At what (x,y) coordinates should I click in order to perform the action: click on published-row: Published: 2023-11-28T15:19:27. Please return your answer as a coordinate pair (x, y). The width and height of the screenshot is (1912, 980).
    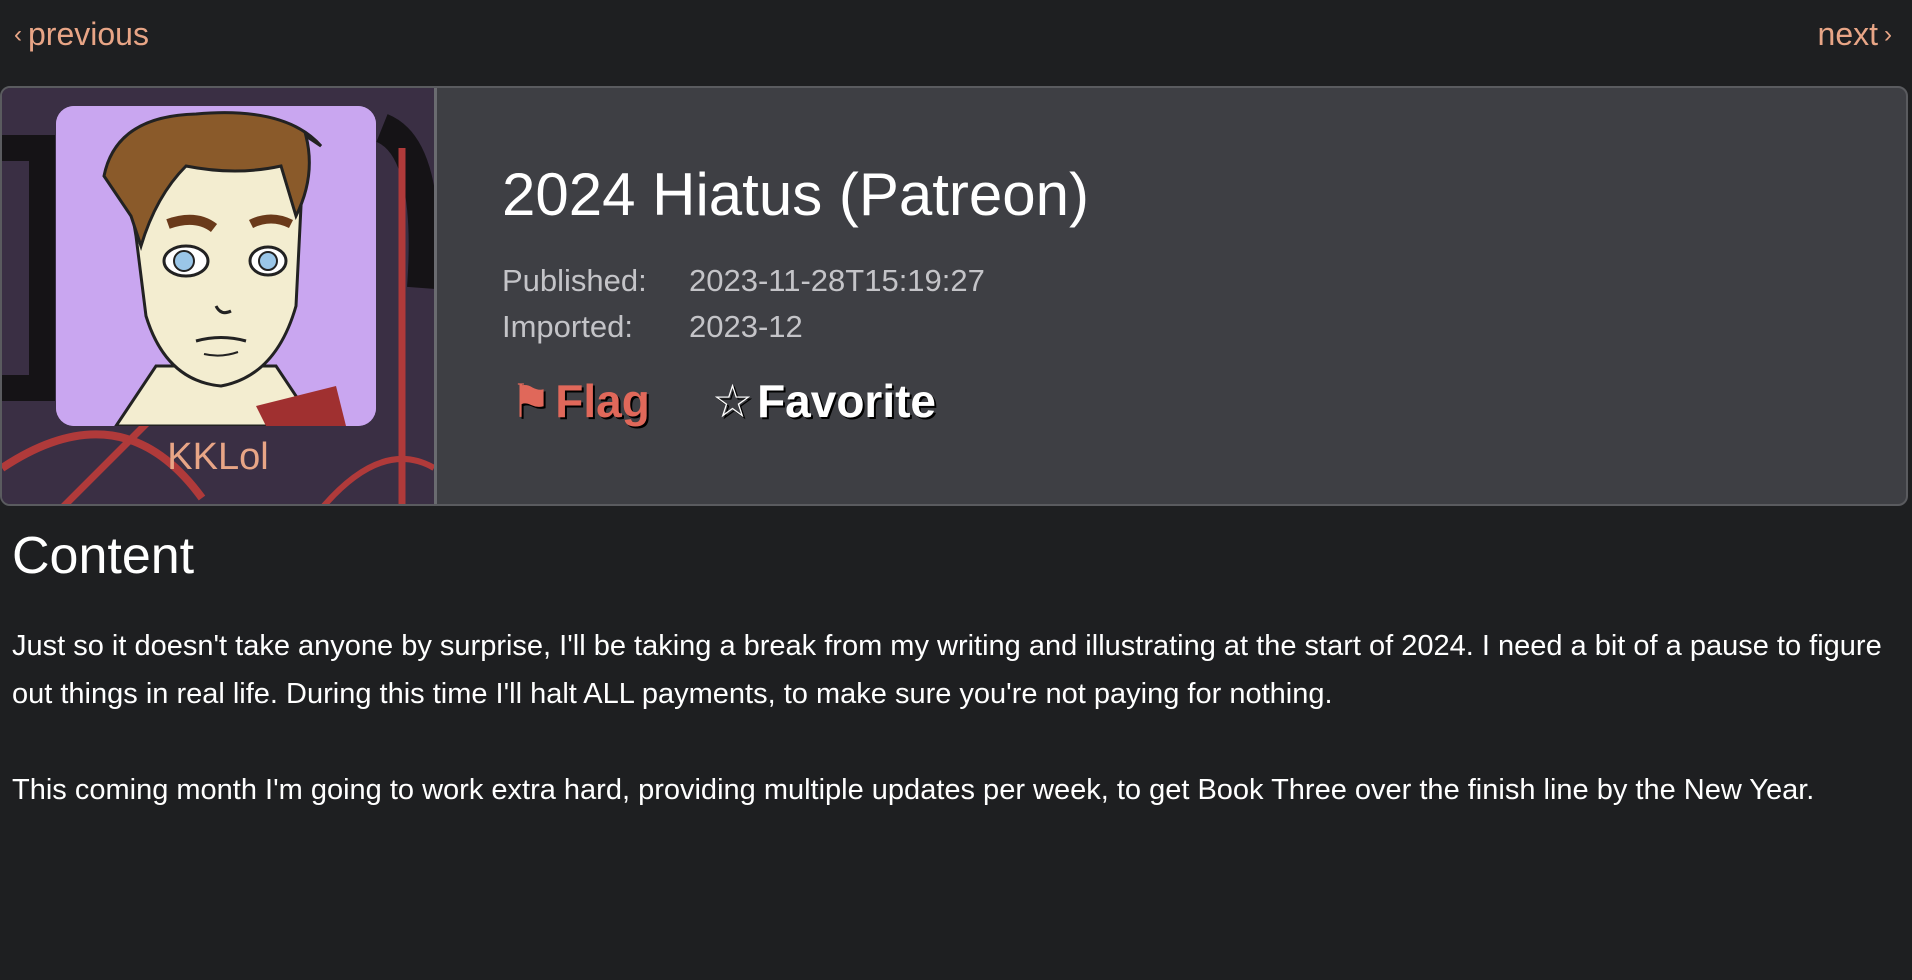
    Looking at the image, I should click on (743, 281).